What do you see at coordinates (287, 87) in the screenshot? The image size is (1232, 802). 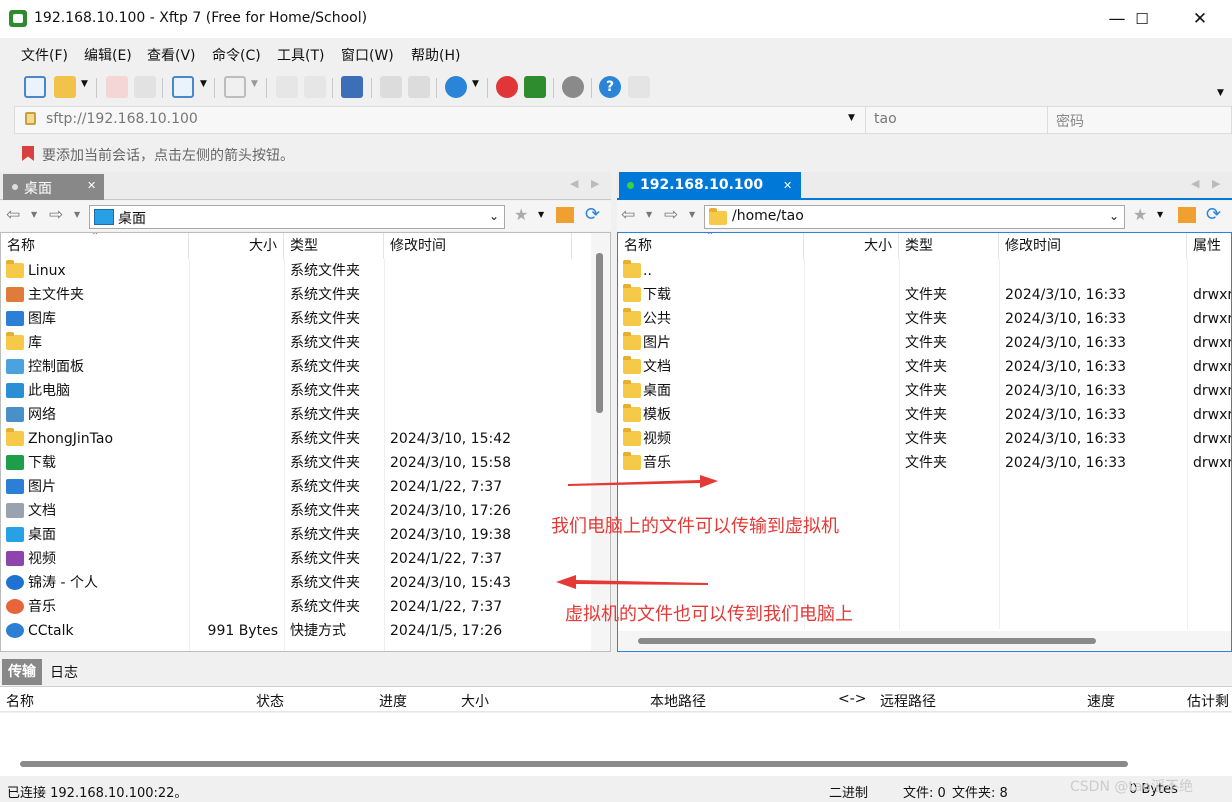 I see `copy-icon` at bounding box center [287, 87].